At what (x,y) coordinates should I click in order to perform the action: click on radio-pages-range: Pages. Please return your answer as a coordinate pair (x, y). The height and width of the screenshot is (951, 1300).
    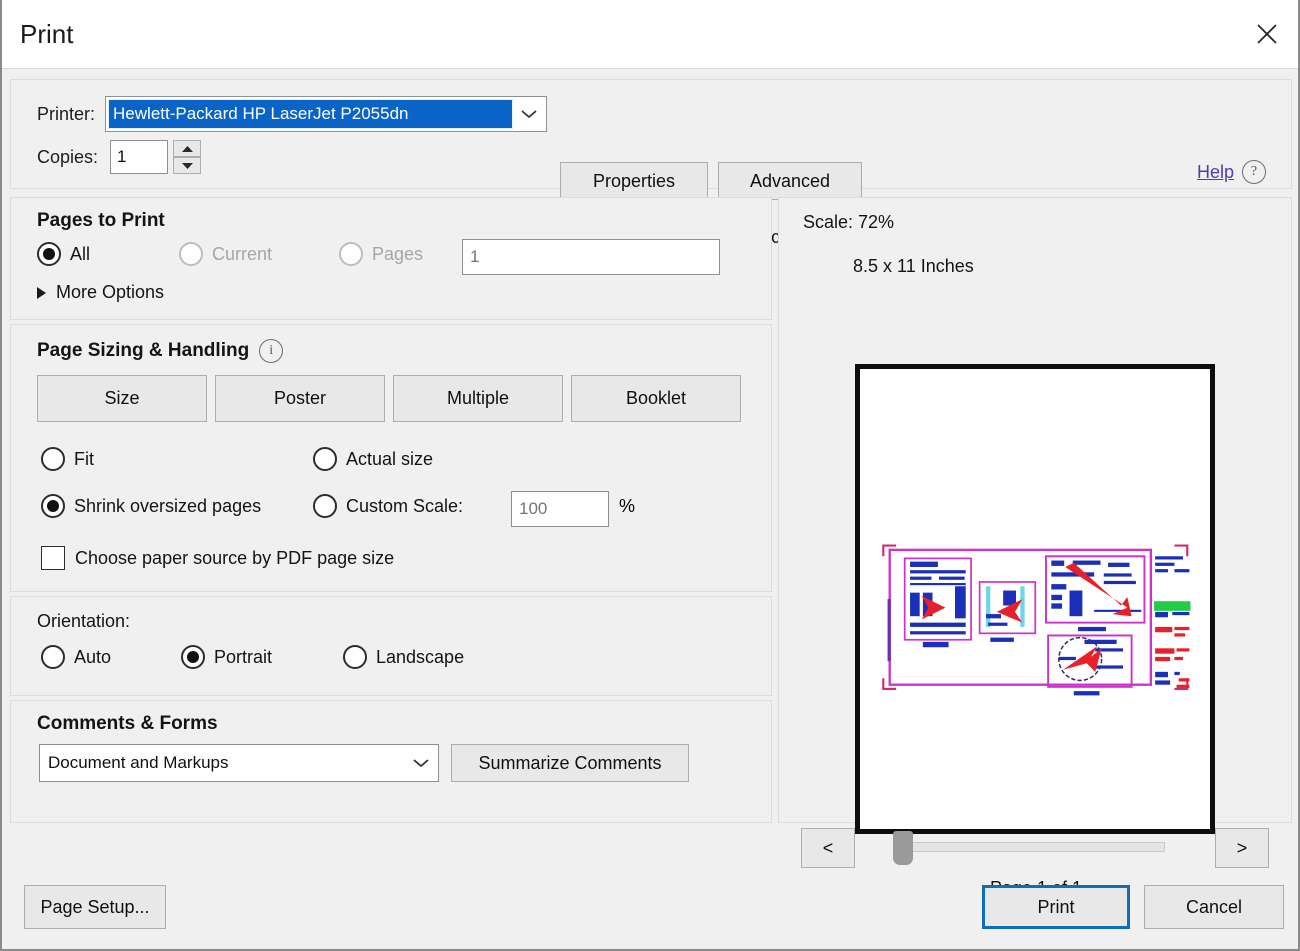
    Looking at the image, I should click on (381, 254).